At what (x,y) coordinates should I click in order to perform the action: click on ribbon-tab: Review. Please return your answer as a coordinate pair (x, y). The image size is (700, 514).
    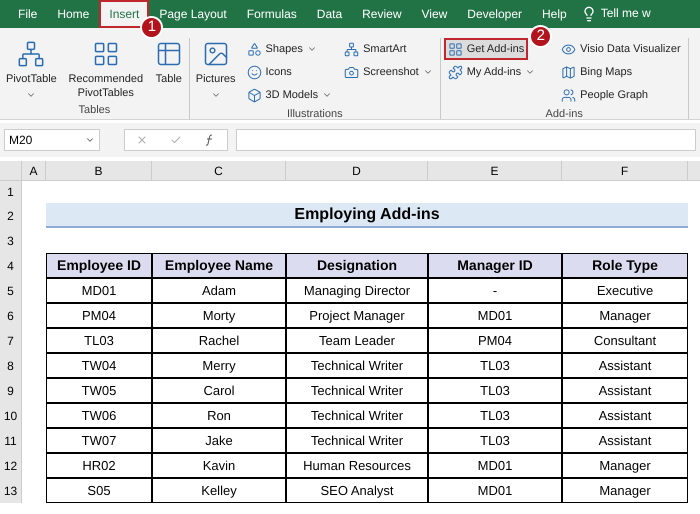
    Looking at the image, I should click on (382, 14).